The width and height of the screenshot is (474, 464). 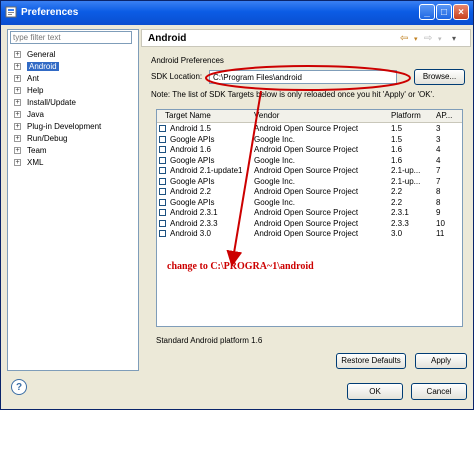 I want to click on column-target-name: Target Name, so click(x=188, y=115).